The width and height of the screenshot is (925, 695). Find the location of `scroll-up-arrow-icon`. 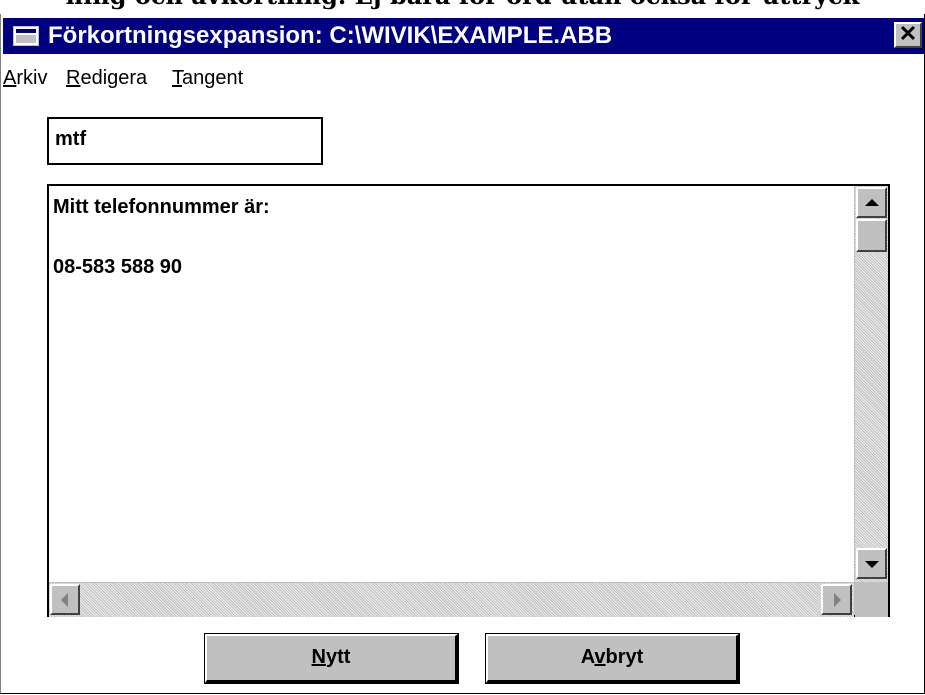

scroll-up-arrow-icon is located at coordinates (872, 202).